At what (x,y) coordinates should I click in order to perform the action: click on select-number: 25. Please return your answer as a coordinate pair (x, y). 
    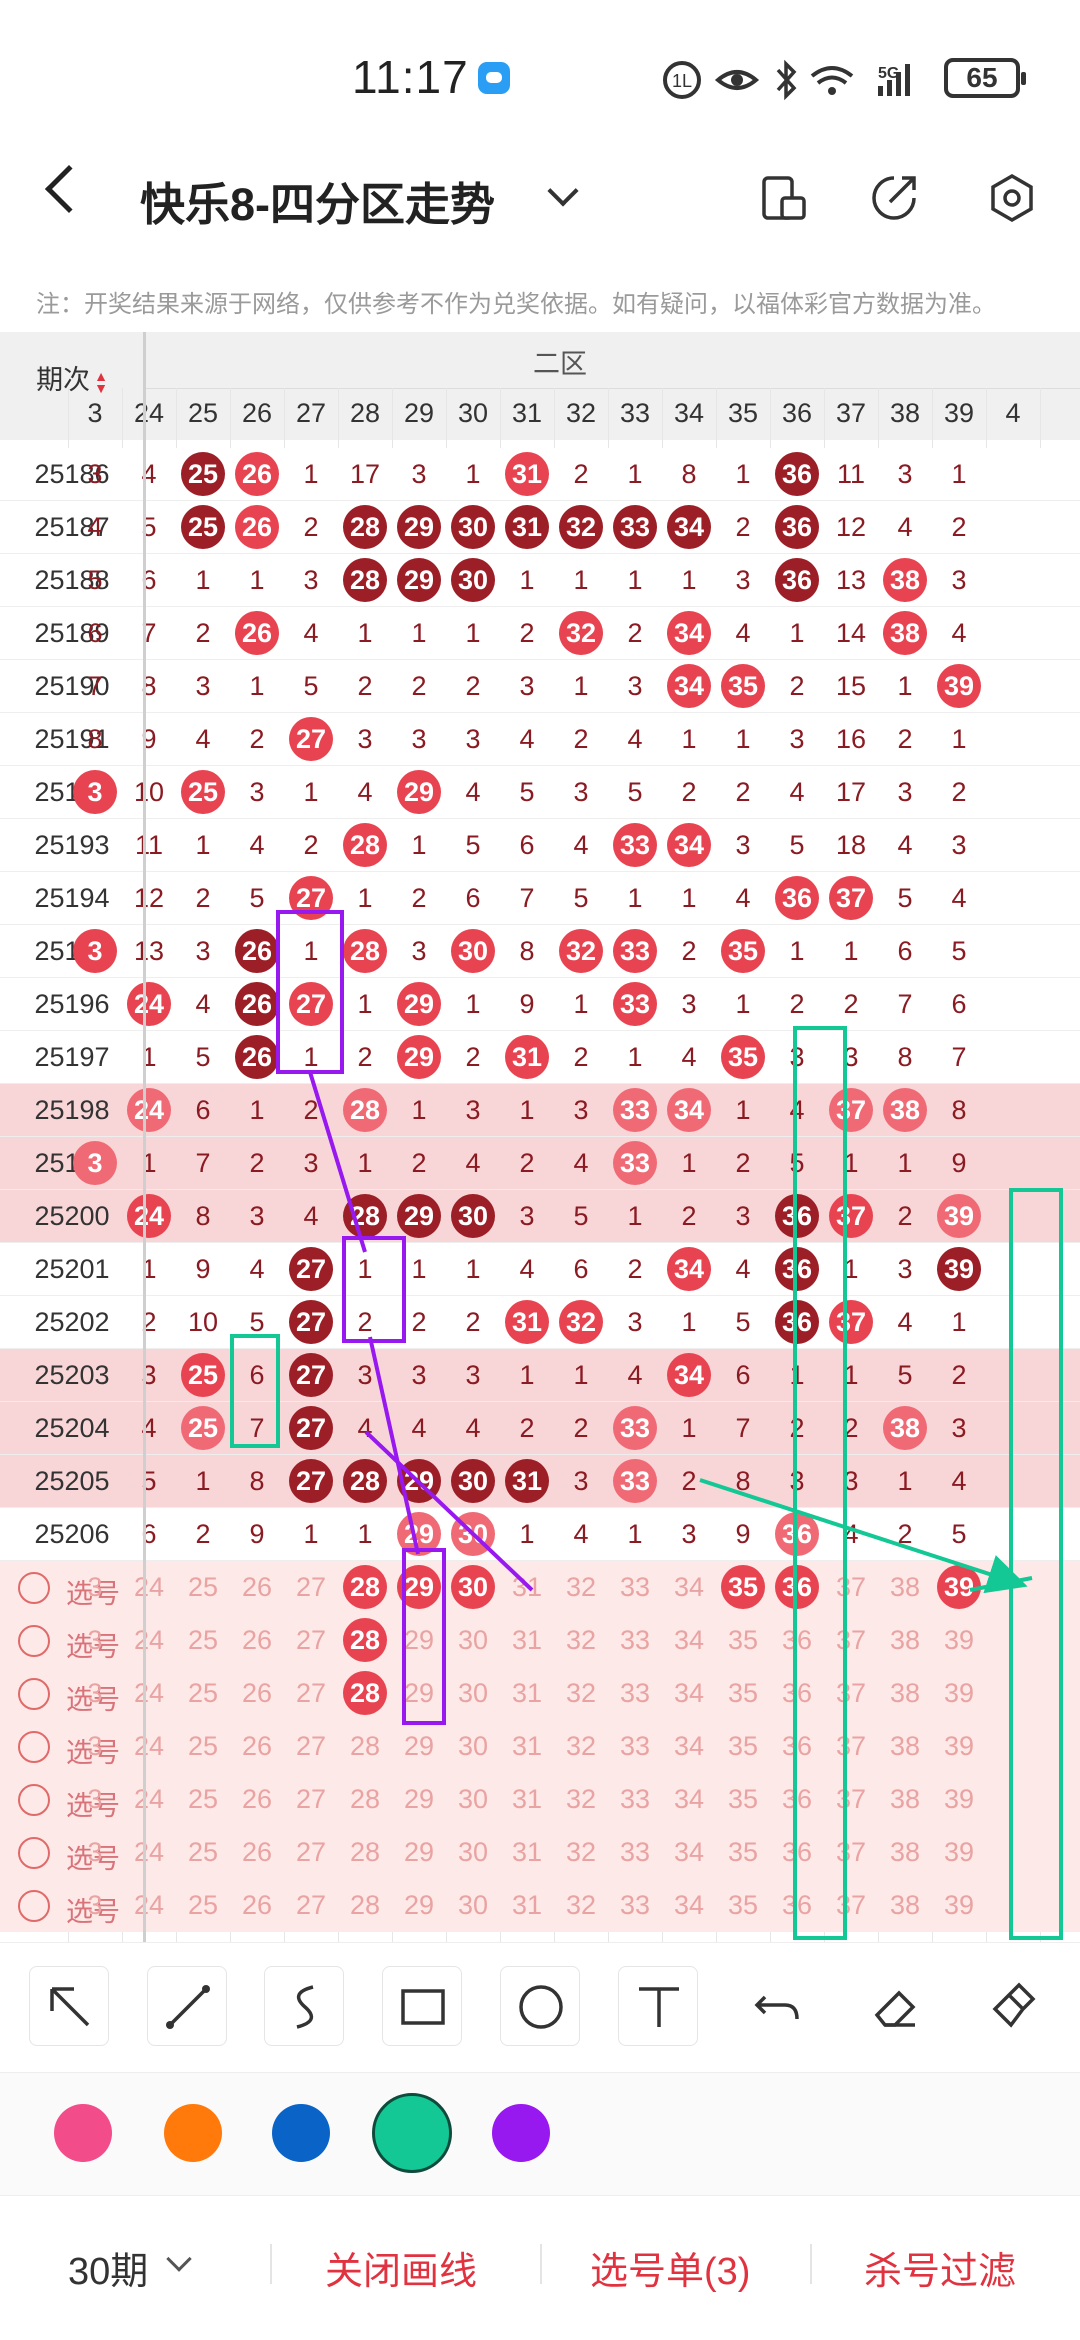
    Looking at the image, I should click on (203, 1799).